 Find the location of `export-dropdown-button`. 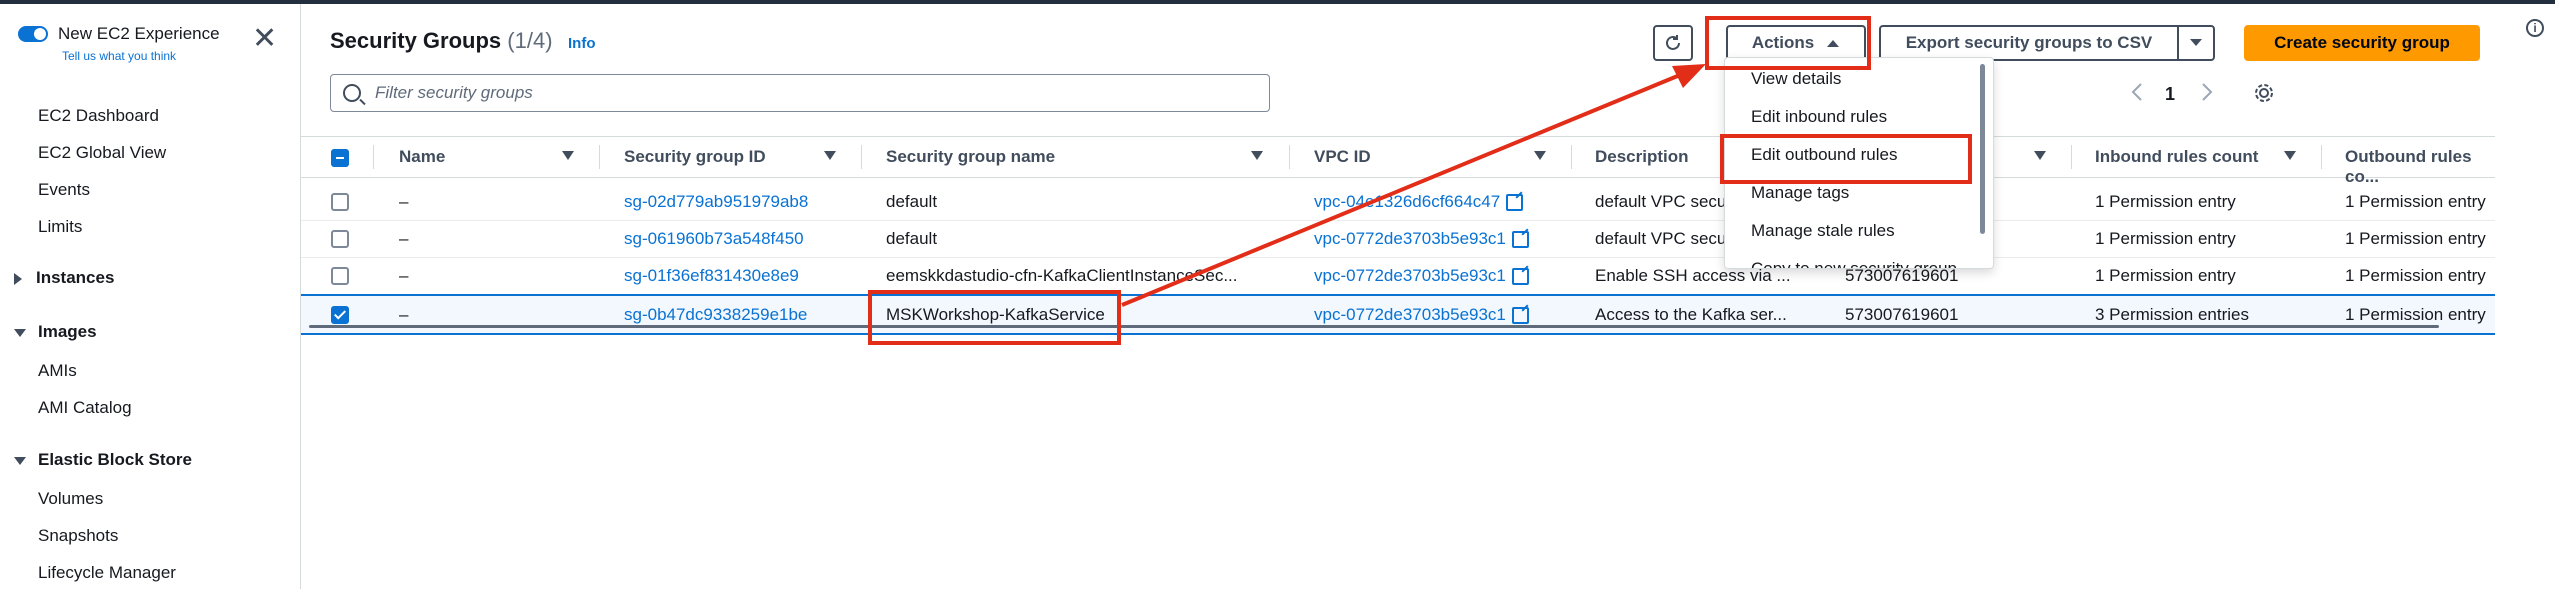

export-dropdown-button is located at coordinates (2196, 43).